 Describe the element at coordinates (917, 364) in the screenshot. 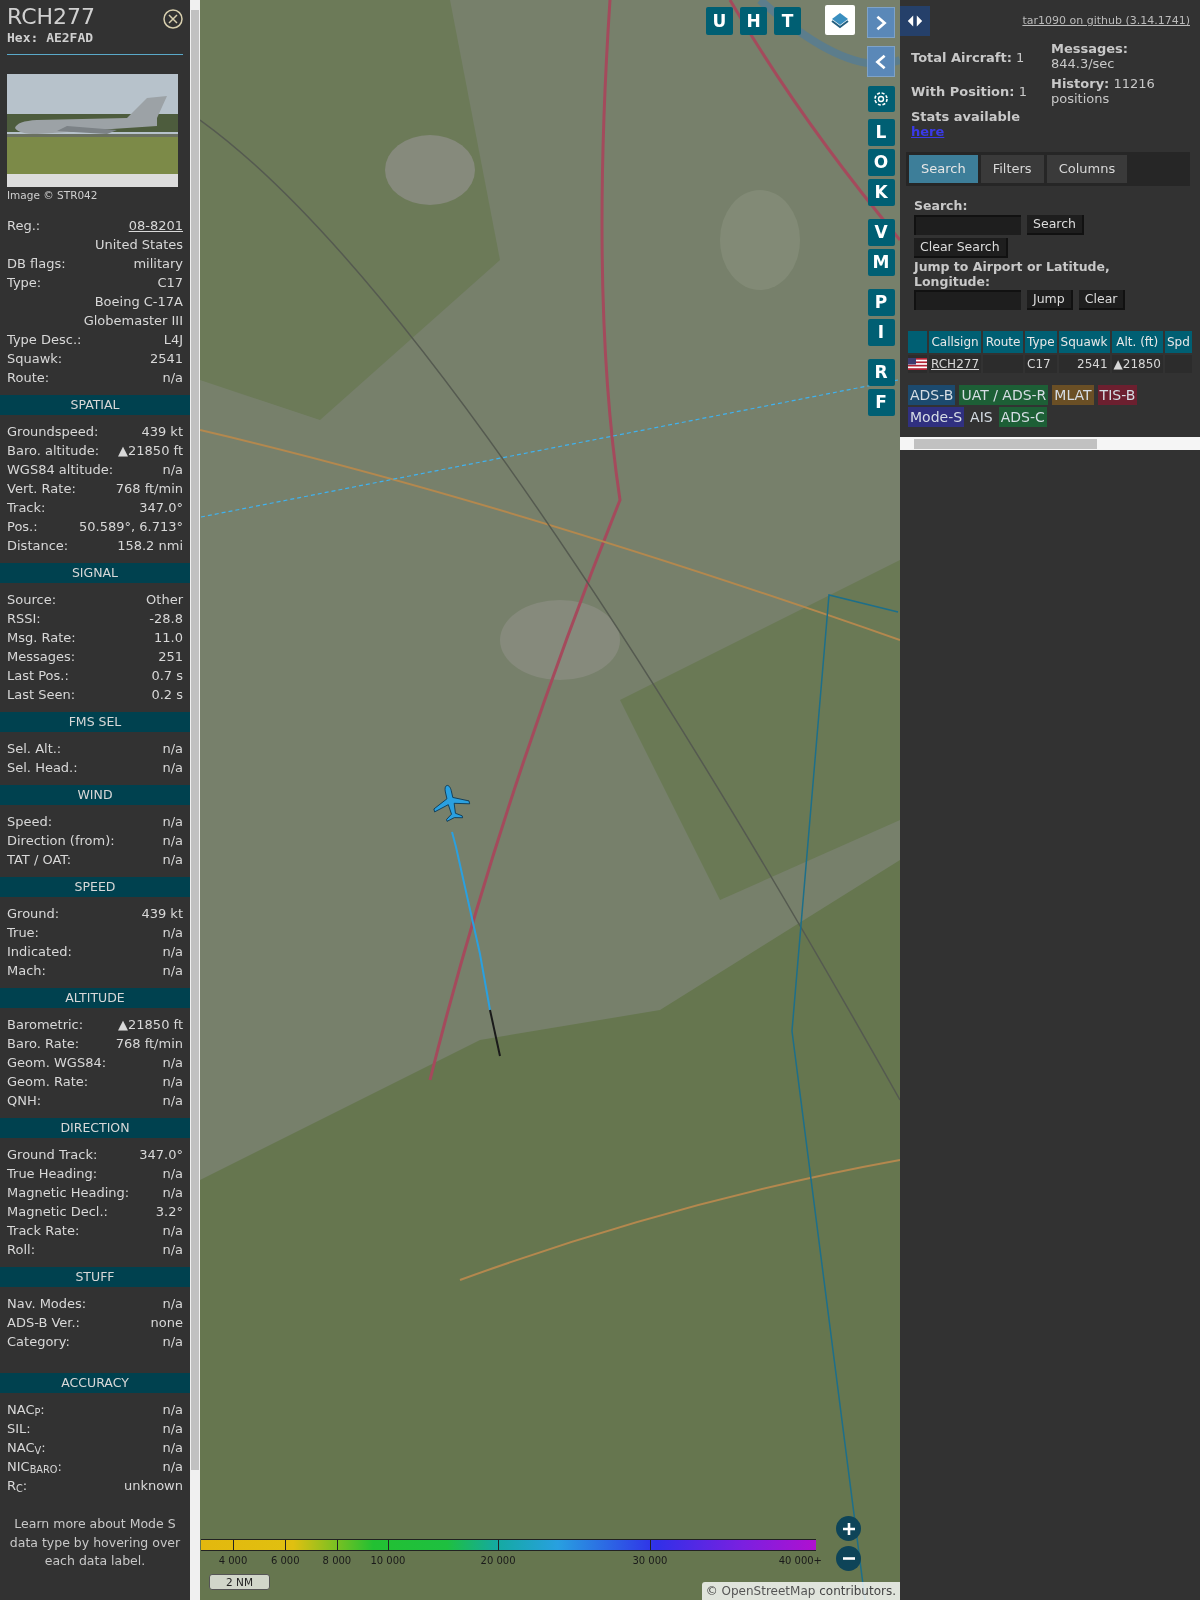

I see `flag-icon` at that location.